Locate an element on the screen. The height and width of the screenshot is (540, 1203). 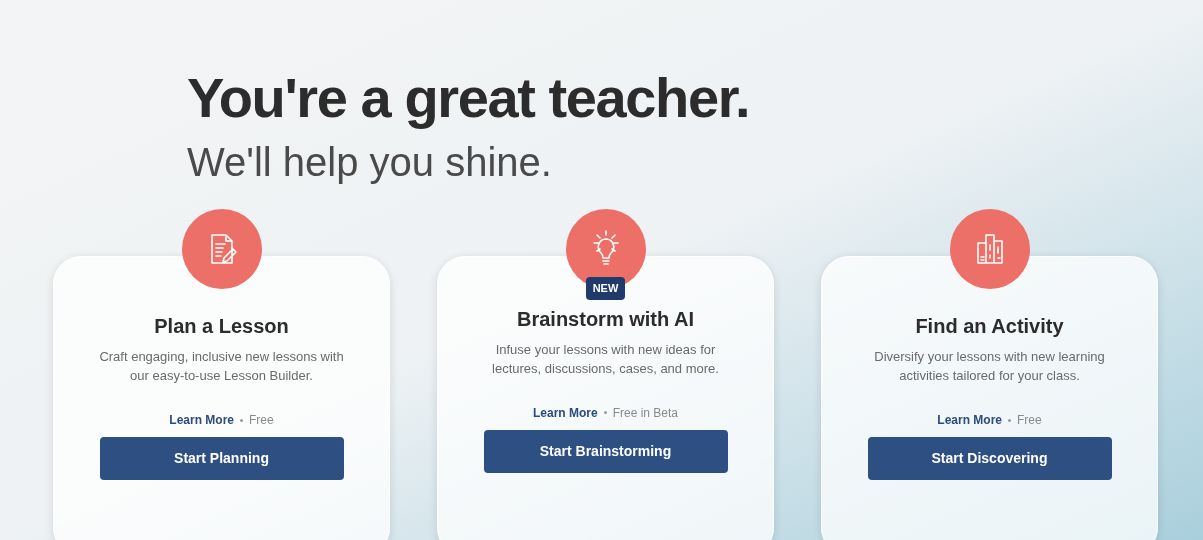
card-description: Infuse your lessons with new ideas for lectures, discussions, cases, and more. is located at coordinates (605, 359).